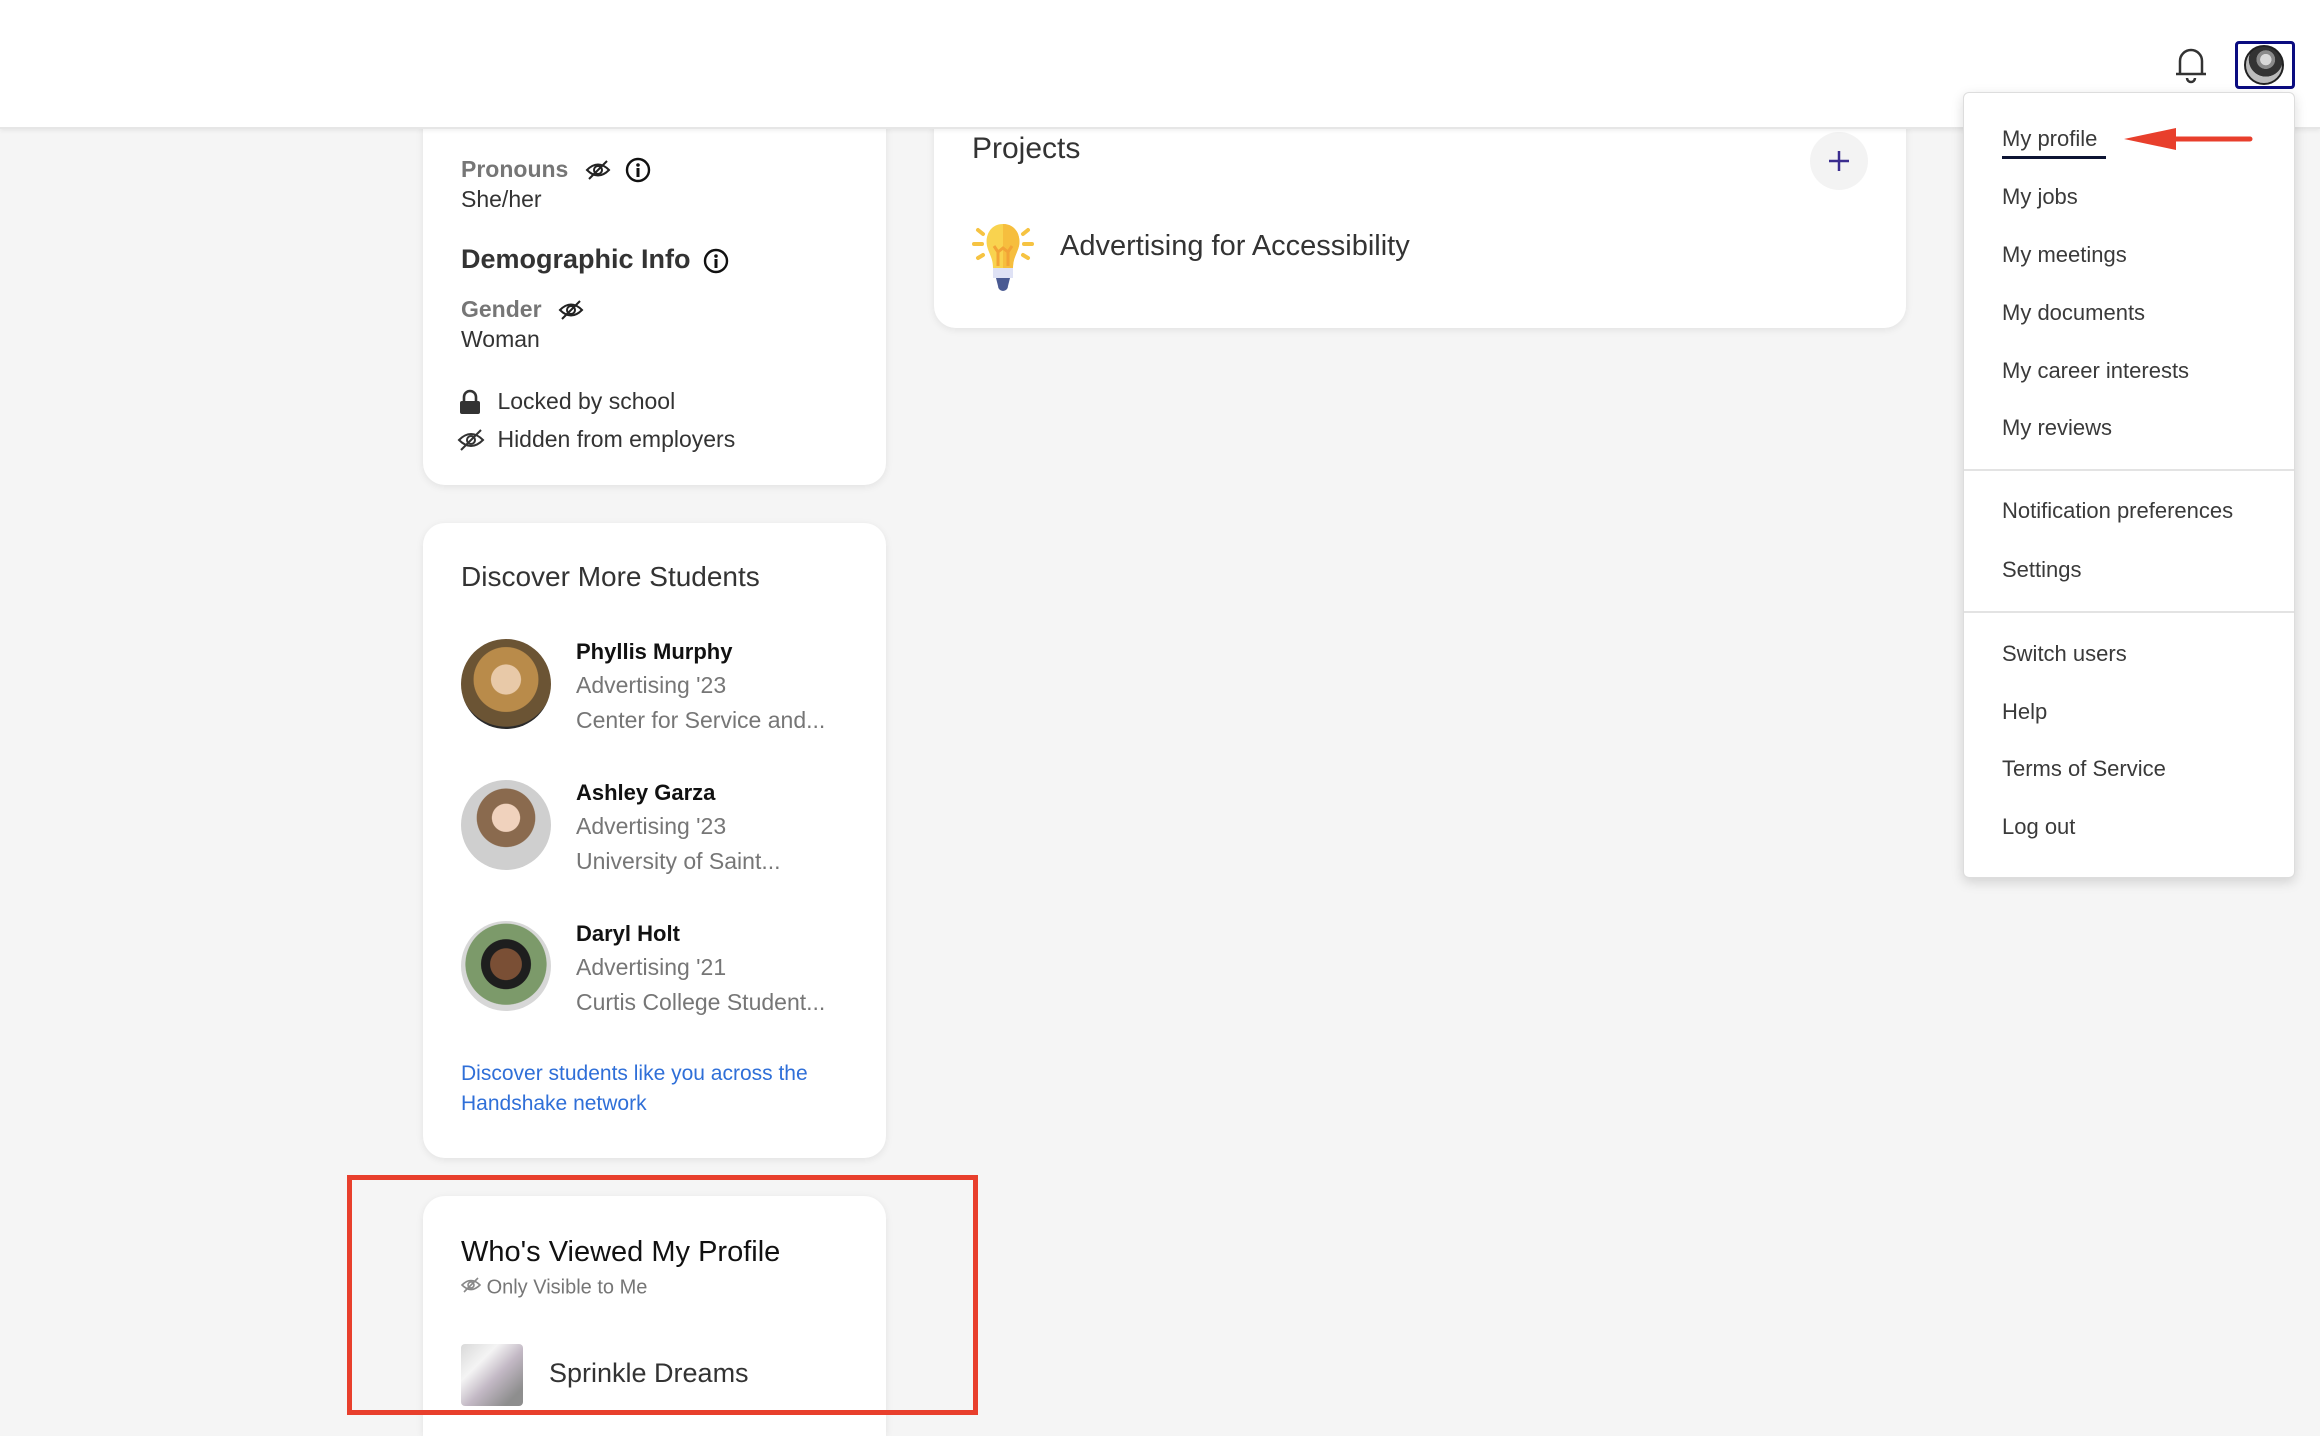 The height and width of the screenshot is (1436, 2320). I want to click on gender-value: Woman, so click(500, 339).